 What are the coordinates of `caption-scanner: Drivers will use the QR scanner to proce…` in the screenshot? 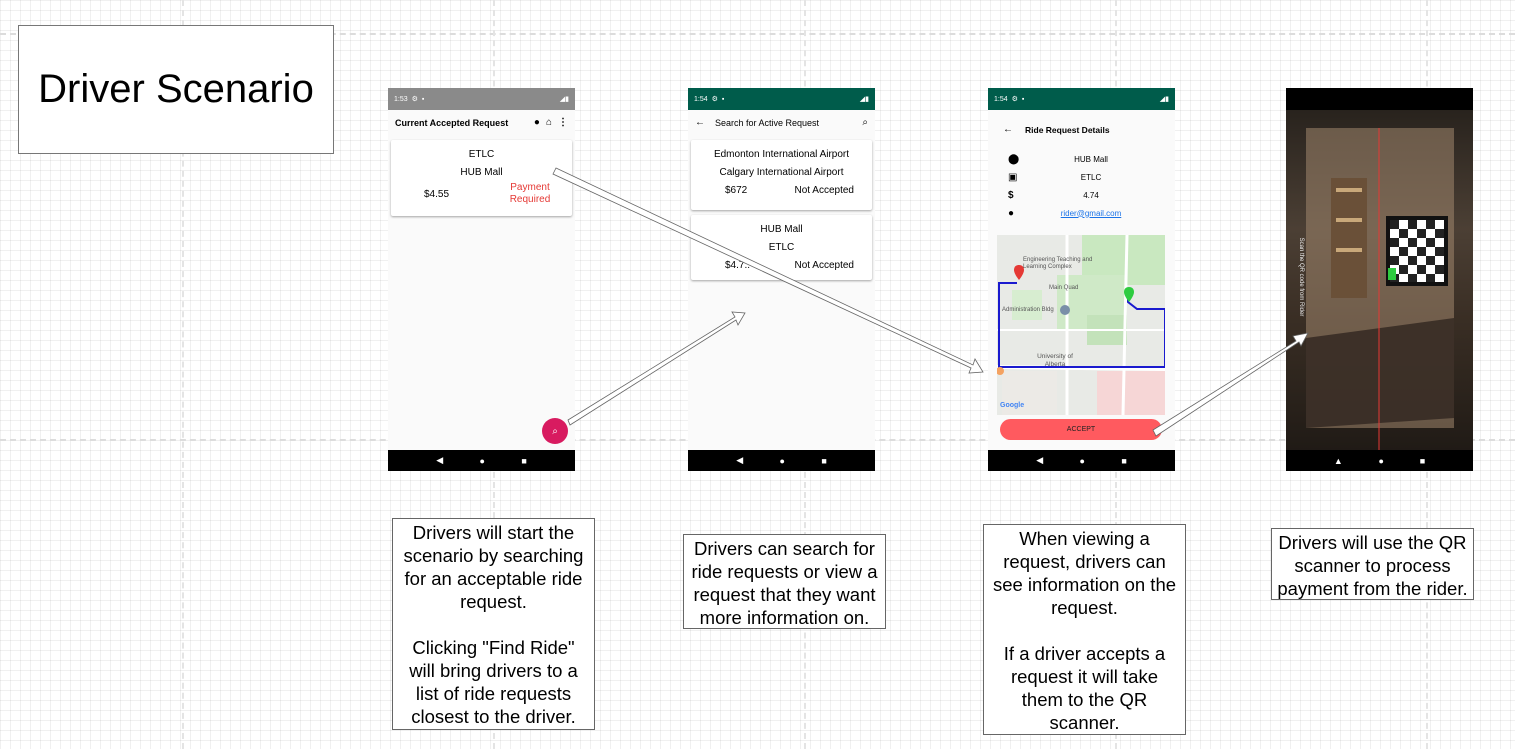 It's located at (1372, 564).